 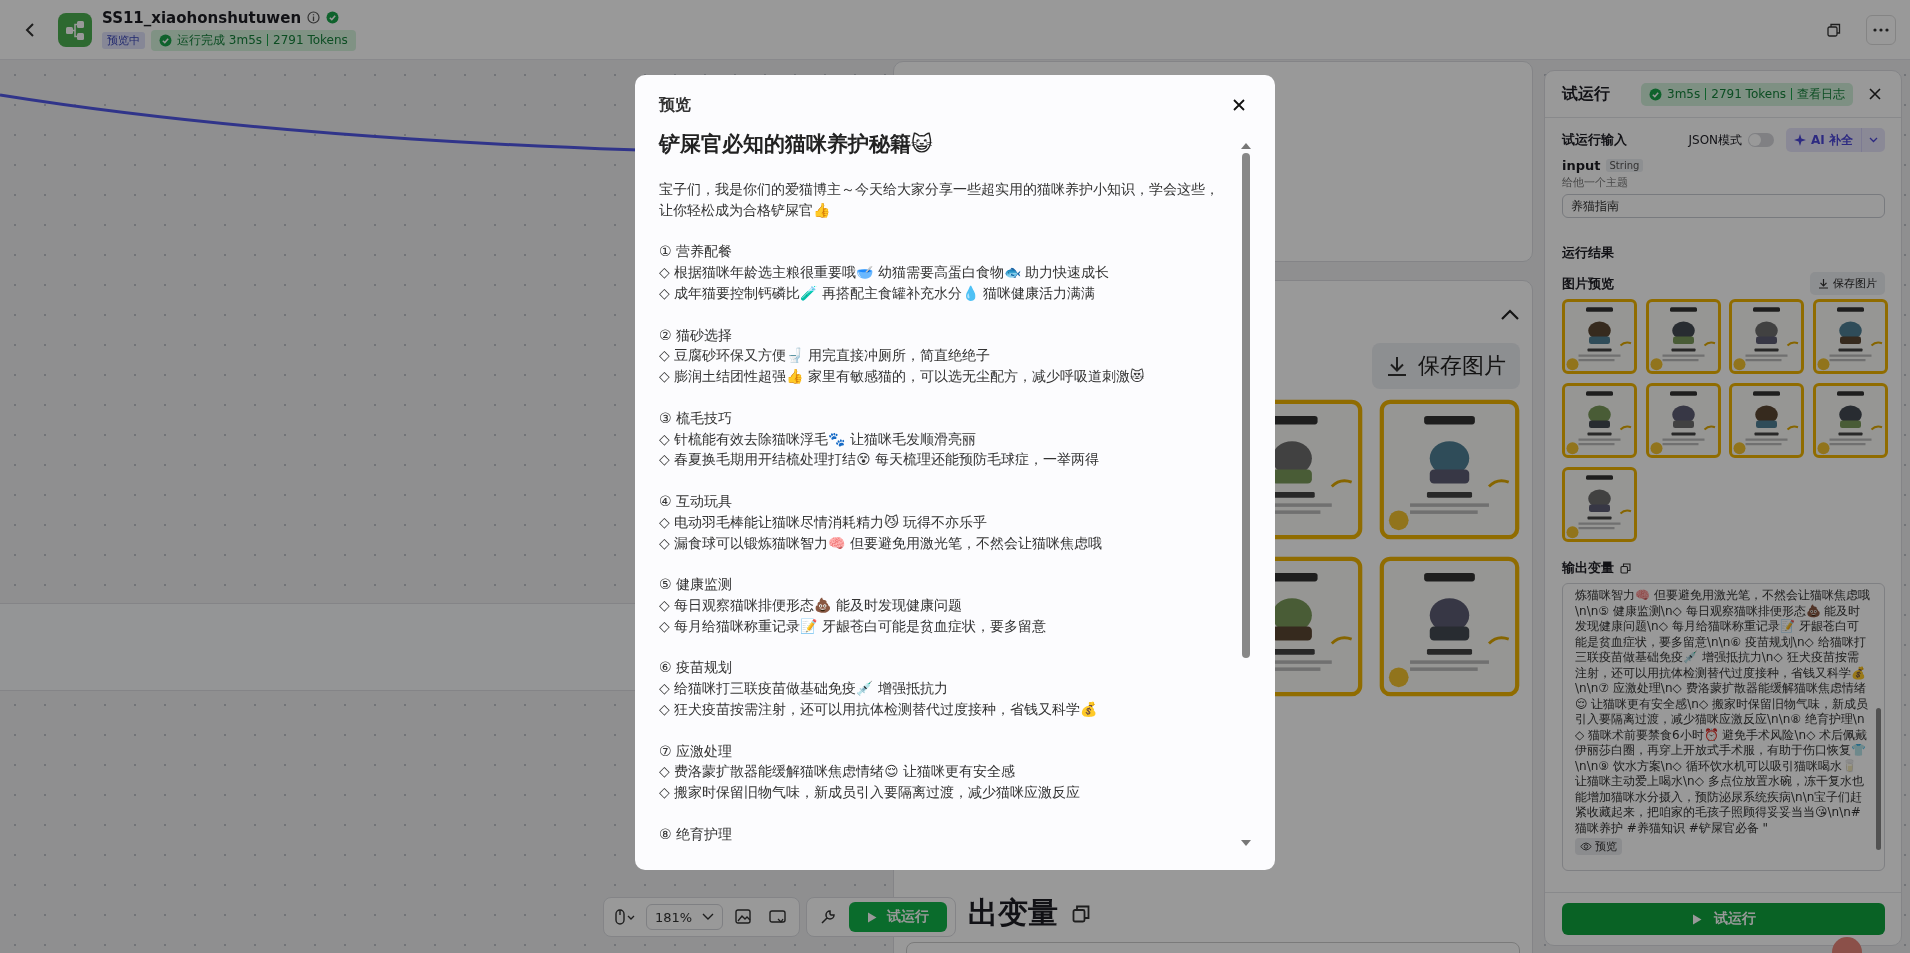 What do you see at coordinates (870, 793) in the screenshot?
I see `list-line: ◇ 搬家时保留旧物气味，新成员引入要隔离过渡，减少猫咪应激反应` at bounding box center [870, 793].